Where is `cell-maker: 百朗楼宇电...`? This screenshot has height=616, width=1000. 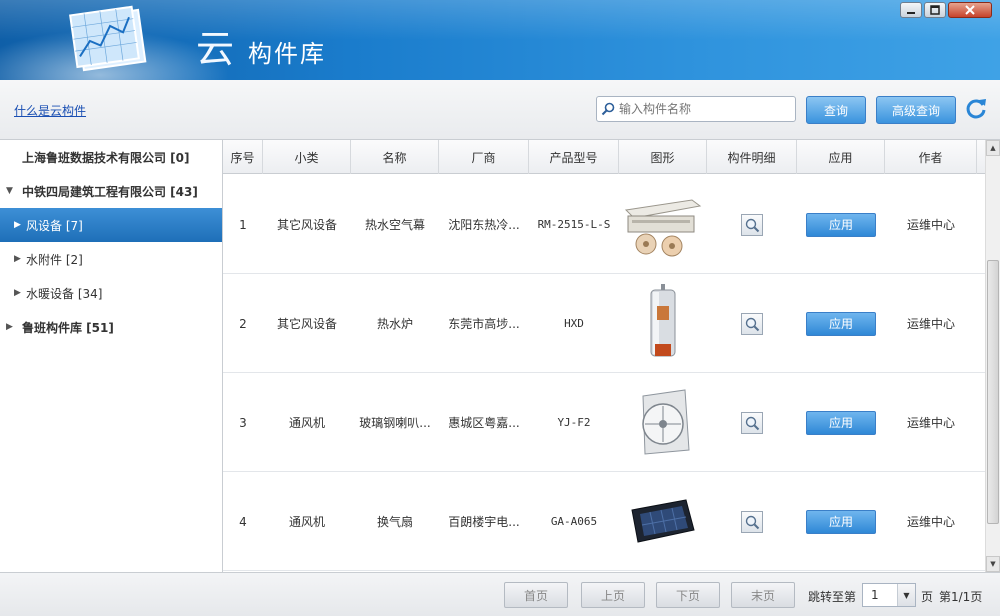 cell-maker: 百朗楼宇电... is located at coordinates (484, 522).